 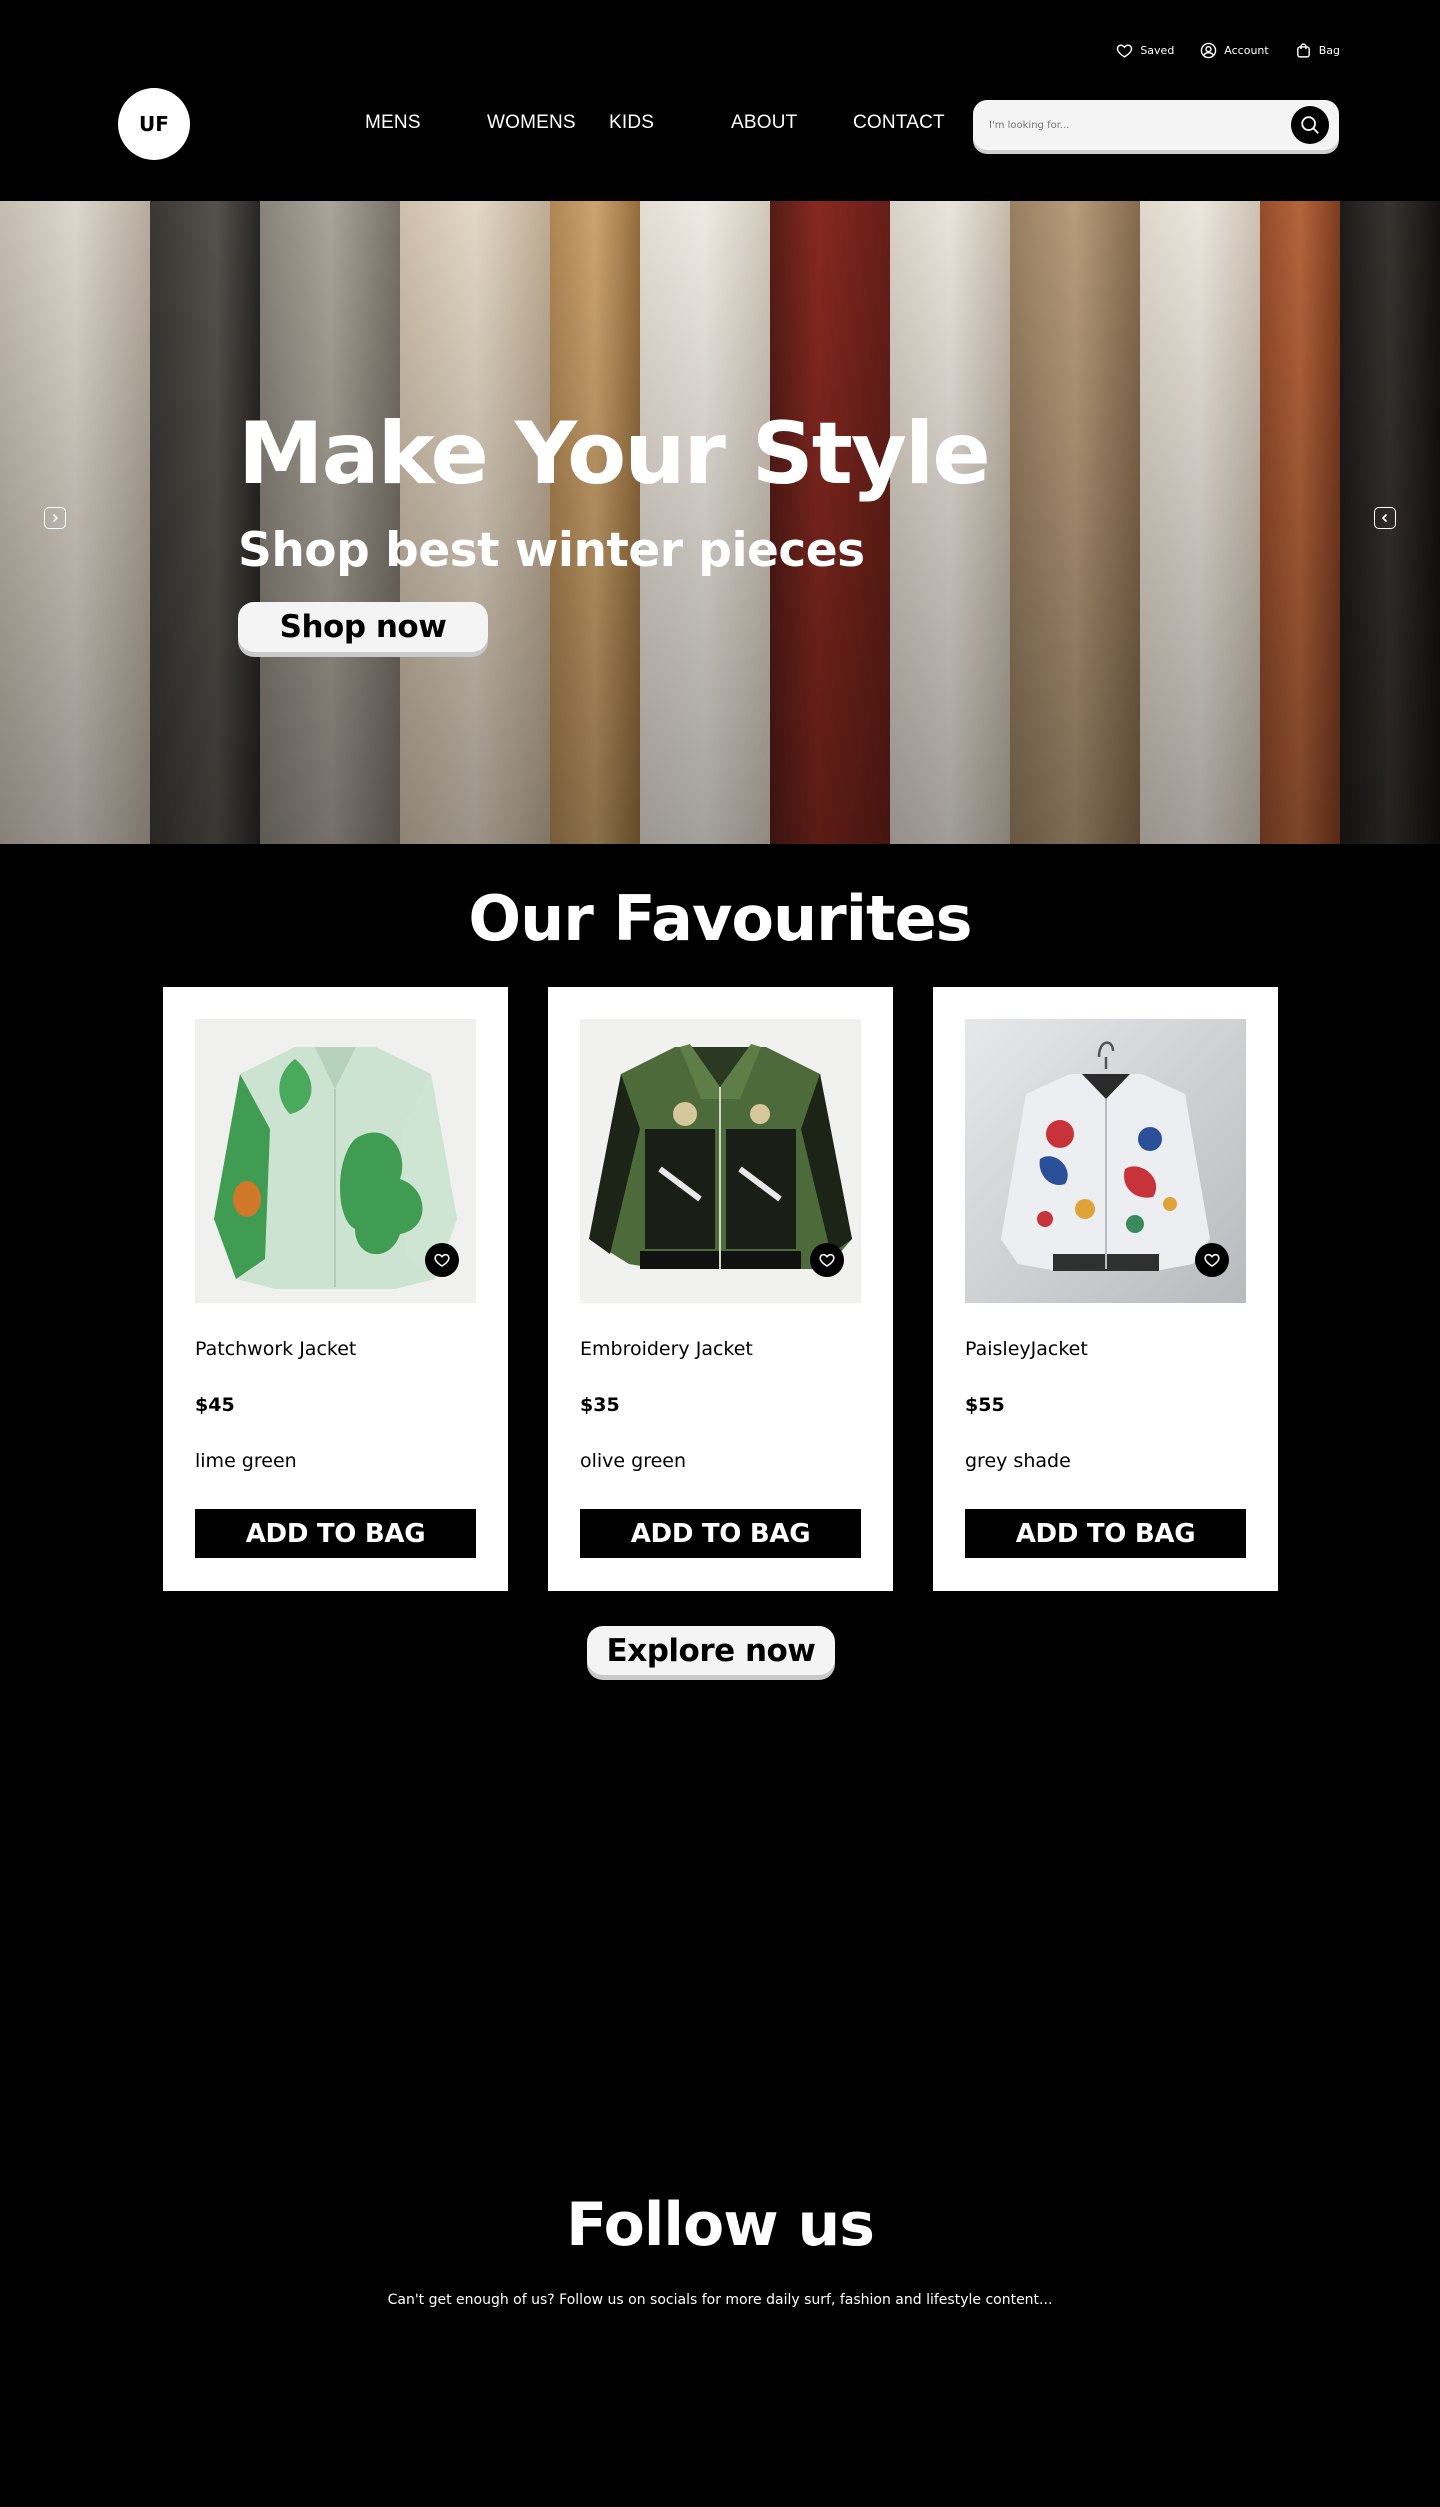 I want to click on product-color: grey shade, so click(x=1018, y=1461).